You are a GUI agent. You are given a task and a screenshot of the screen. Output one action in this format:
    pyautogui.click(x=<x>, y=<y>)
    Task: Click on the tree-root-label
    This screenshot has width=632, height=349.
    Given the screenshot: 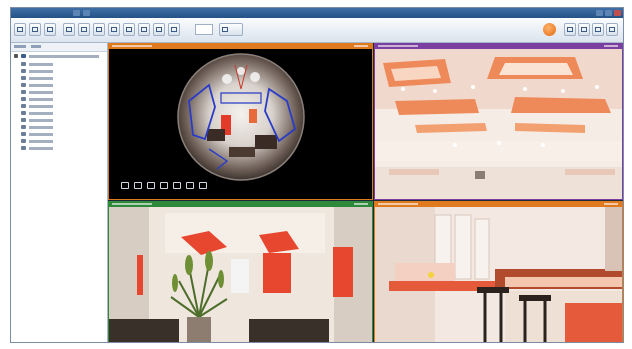 What is the action you would take?
    pyautogui.click(x=64, y=56)
    